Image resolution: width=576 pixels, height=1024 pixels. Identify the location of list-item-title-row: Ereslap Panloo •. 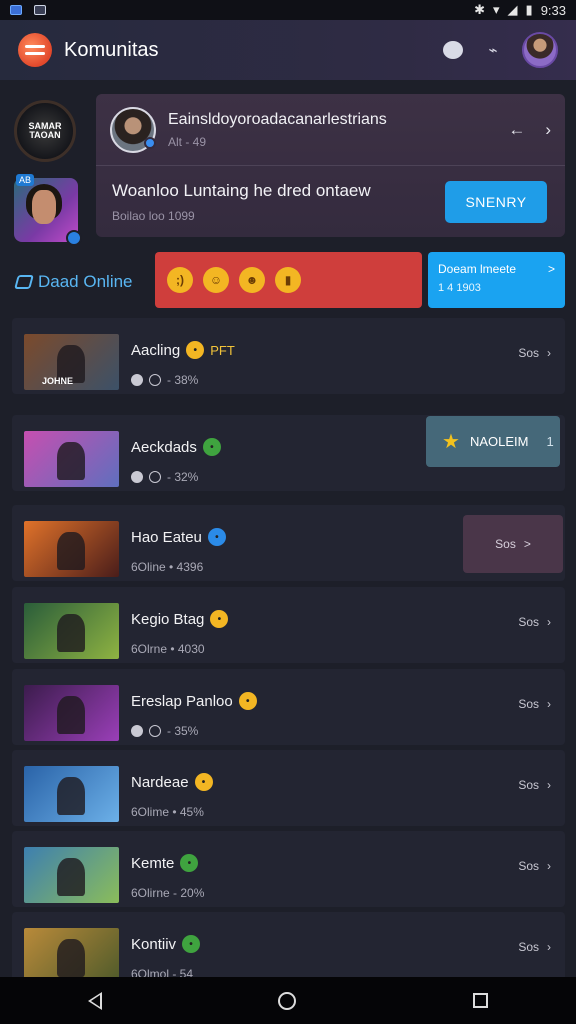
(194, 701).